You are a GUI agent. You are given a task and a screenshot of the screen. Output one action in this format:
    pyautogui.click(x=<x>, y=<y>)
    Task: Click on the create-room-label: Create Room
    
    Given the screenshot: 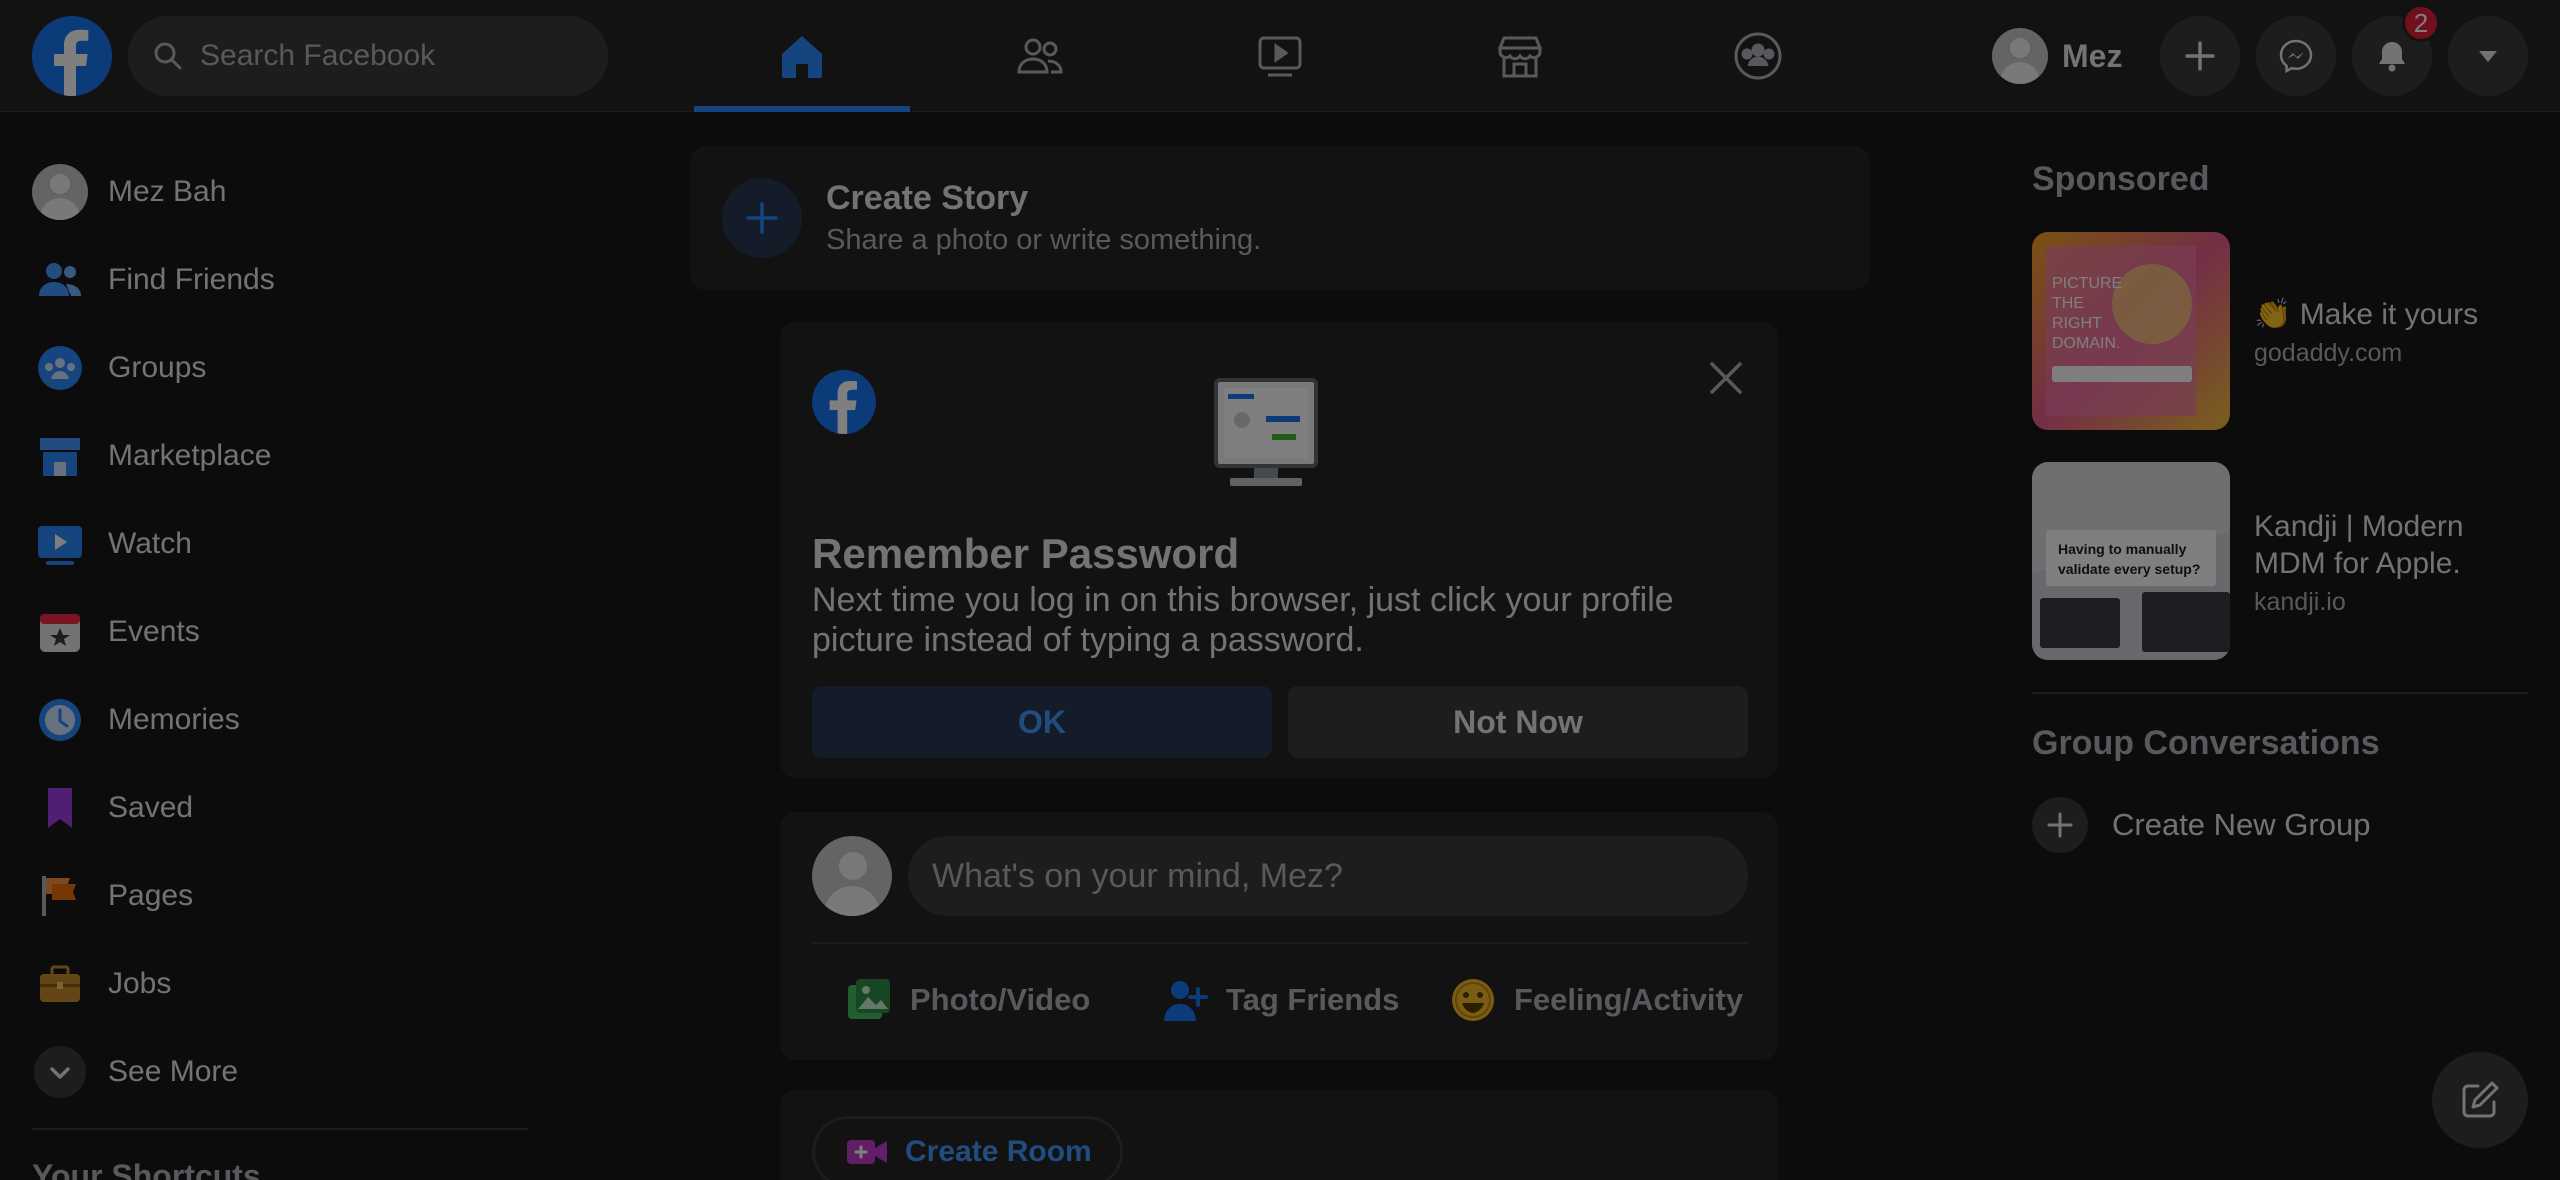 What is the action you would take?
    pyautogui.click(x=998, y=1151)
    